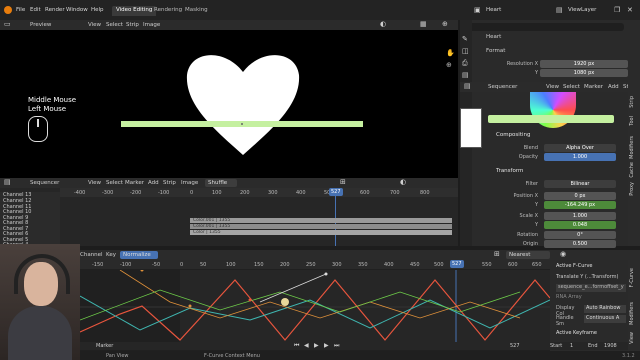 The width and height of the screenshot is (640, 360). I want to click on graph-tab-fcurve: F-Curve, so click(634, 277).